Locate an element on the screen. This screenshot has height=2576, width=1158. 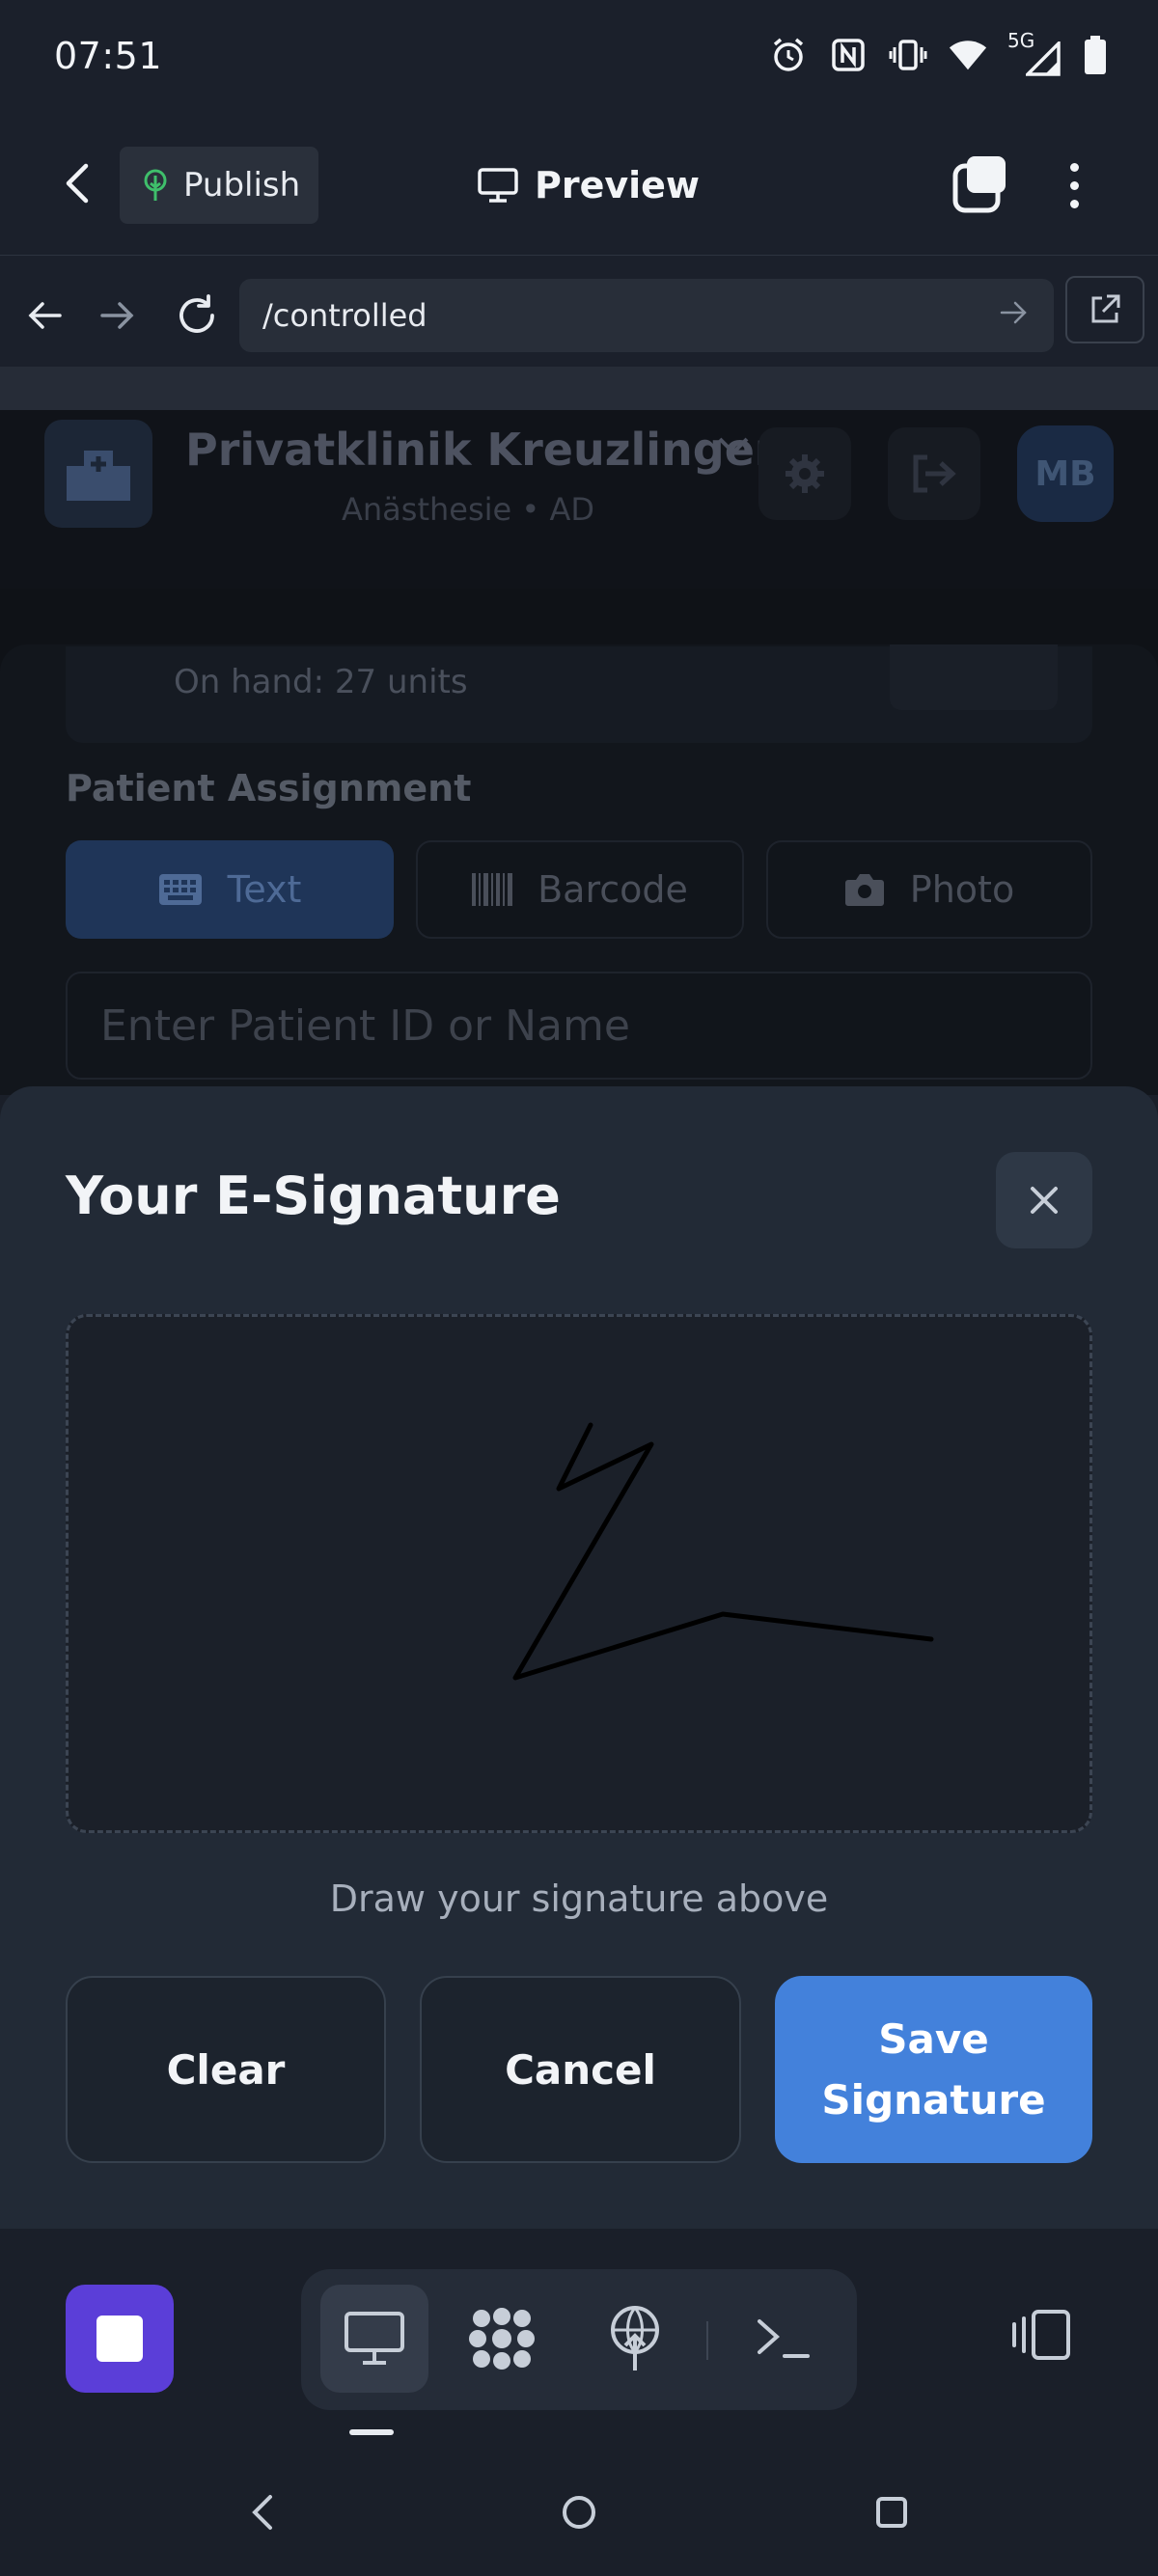
preview-label: Preview is located at coordinates (618, 185).